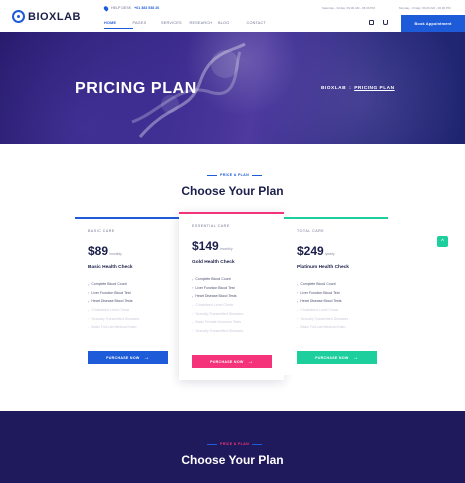 Image resolution: width=465 pixels, height=483 pixels. What do you see at coordinates (311, 231) in the screenshot?
I see `plan-name: TOTAL CARE` at bounding box center [311, 231].